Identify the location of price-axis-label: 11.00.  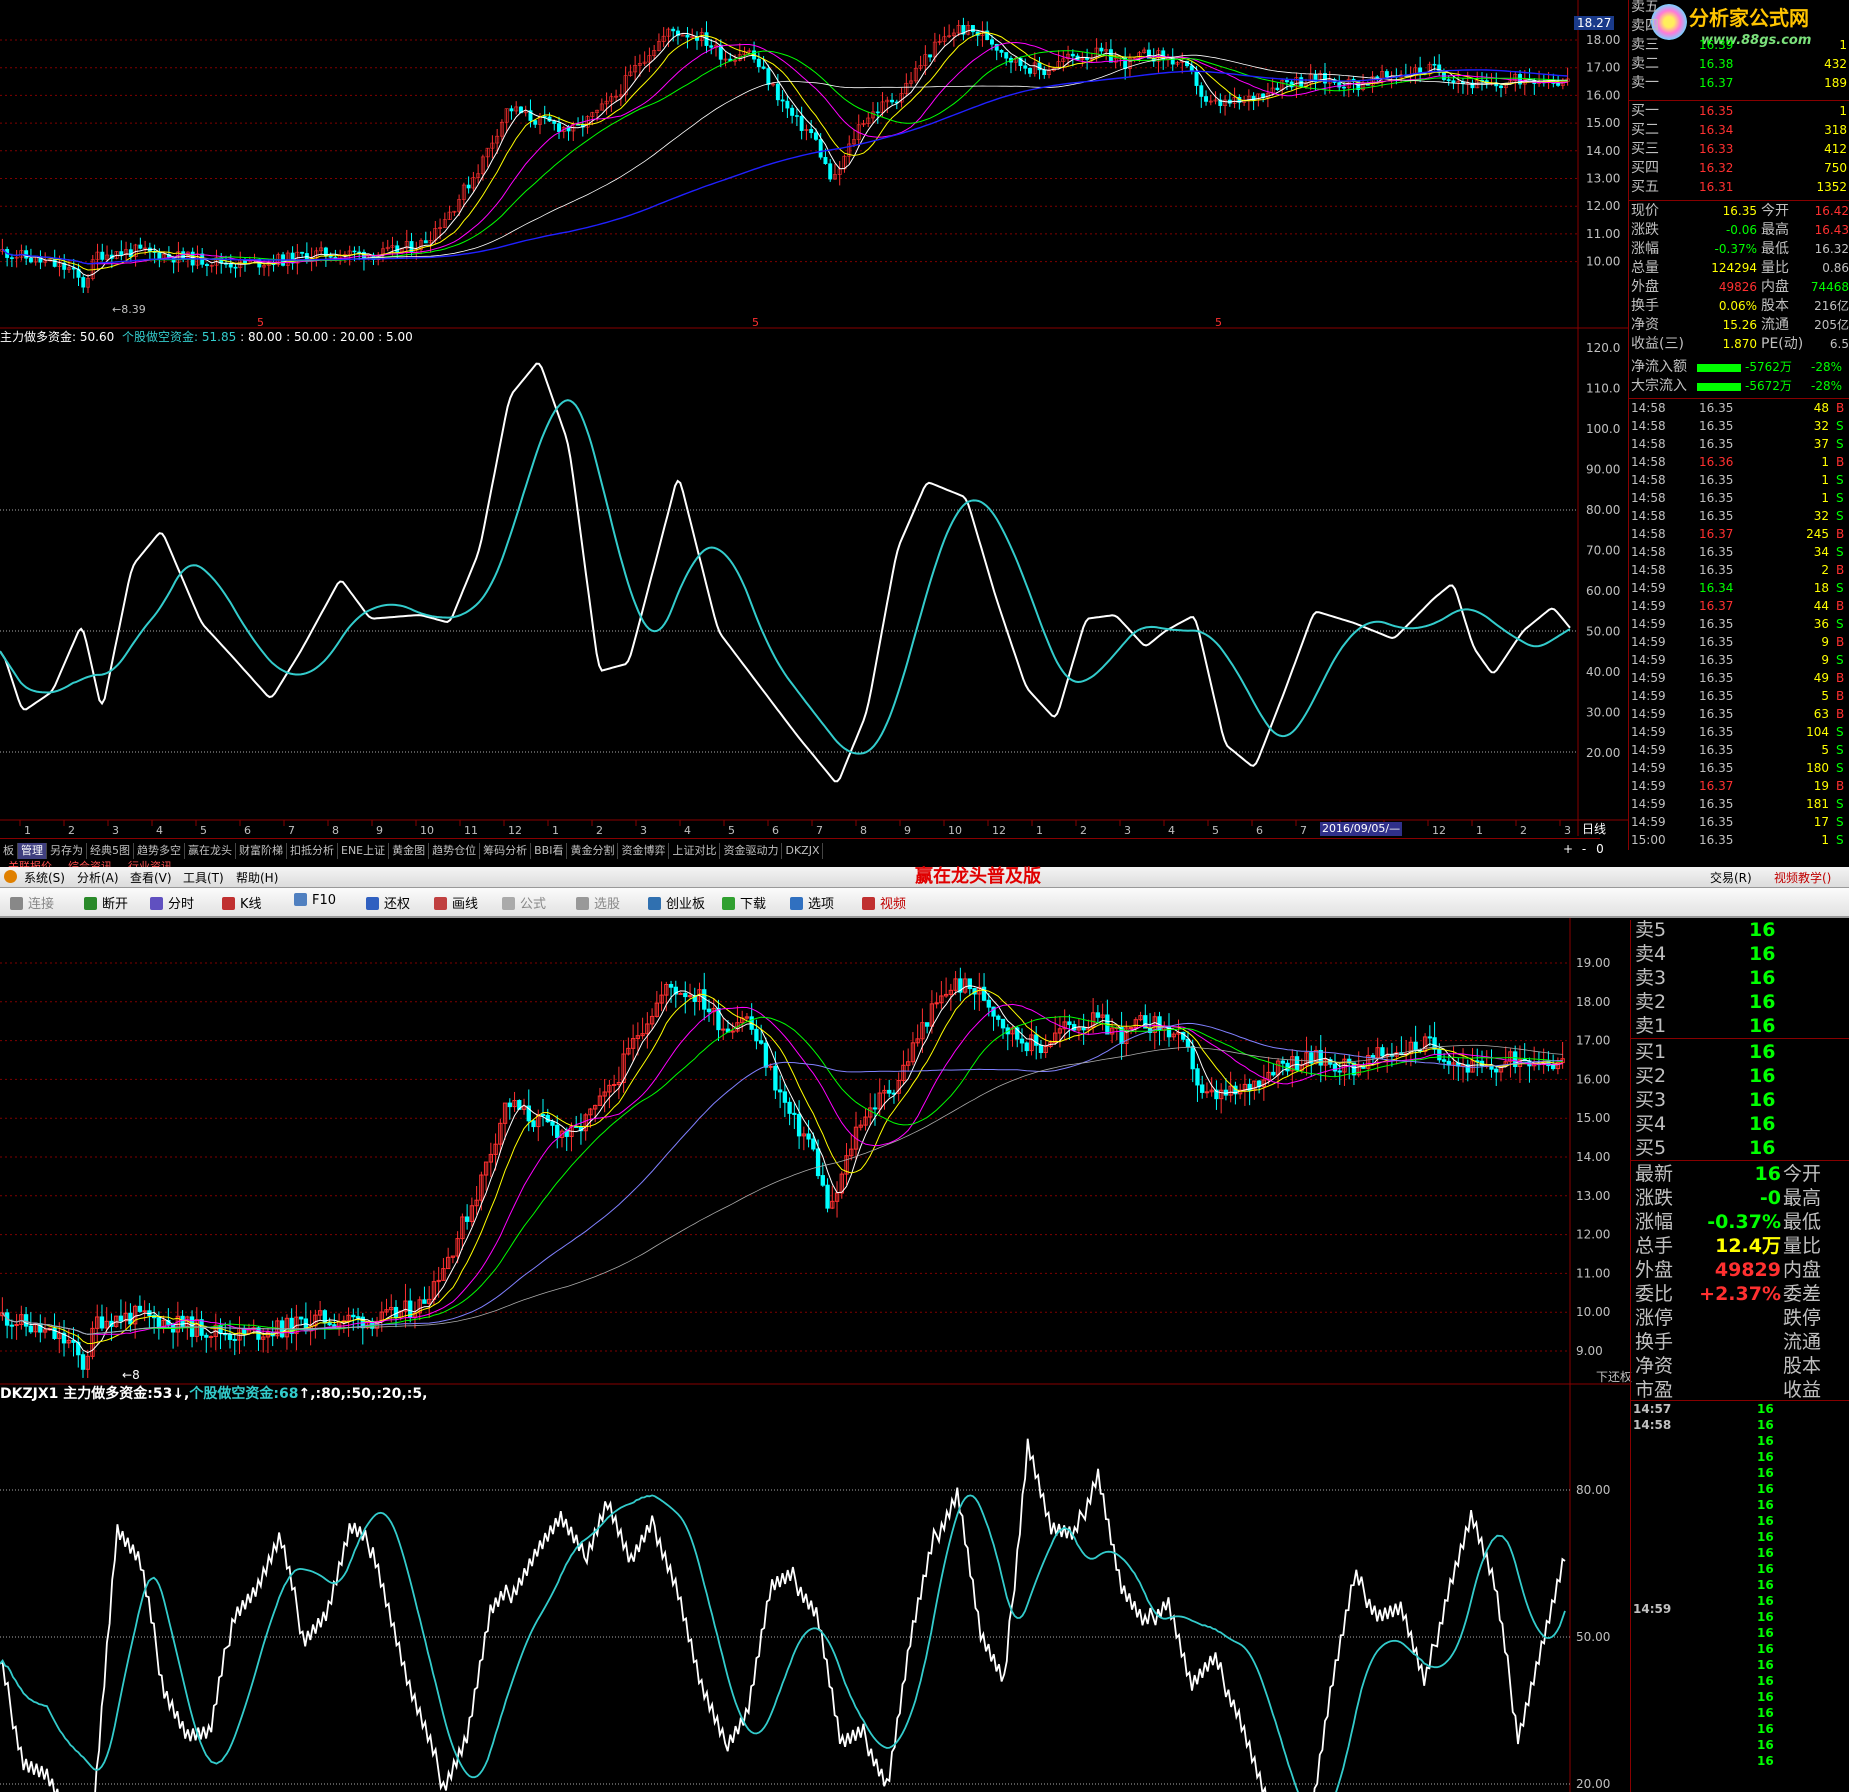
(1603, 234).